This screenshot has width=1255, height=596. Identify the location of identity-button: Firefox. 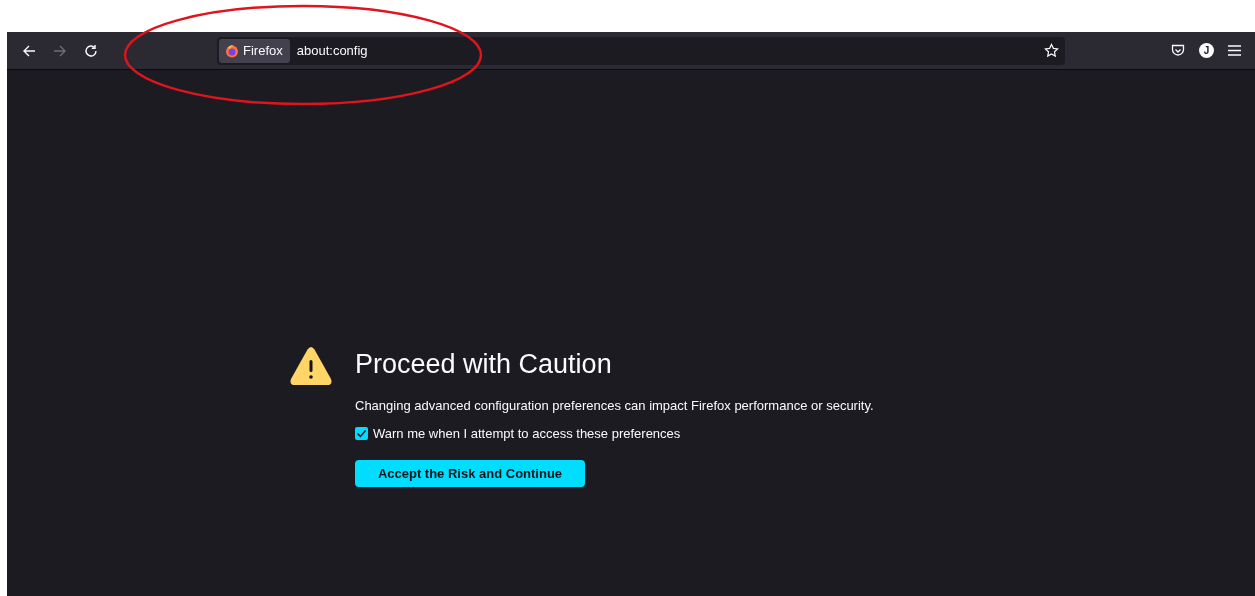
(254, 50).